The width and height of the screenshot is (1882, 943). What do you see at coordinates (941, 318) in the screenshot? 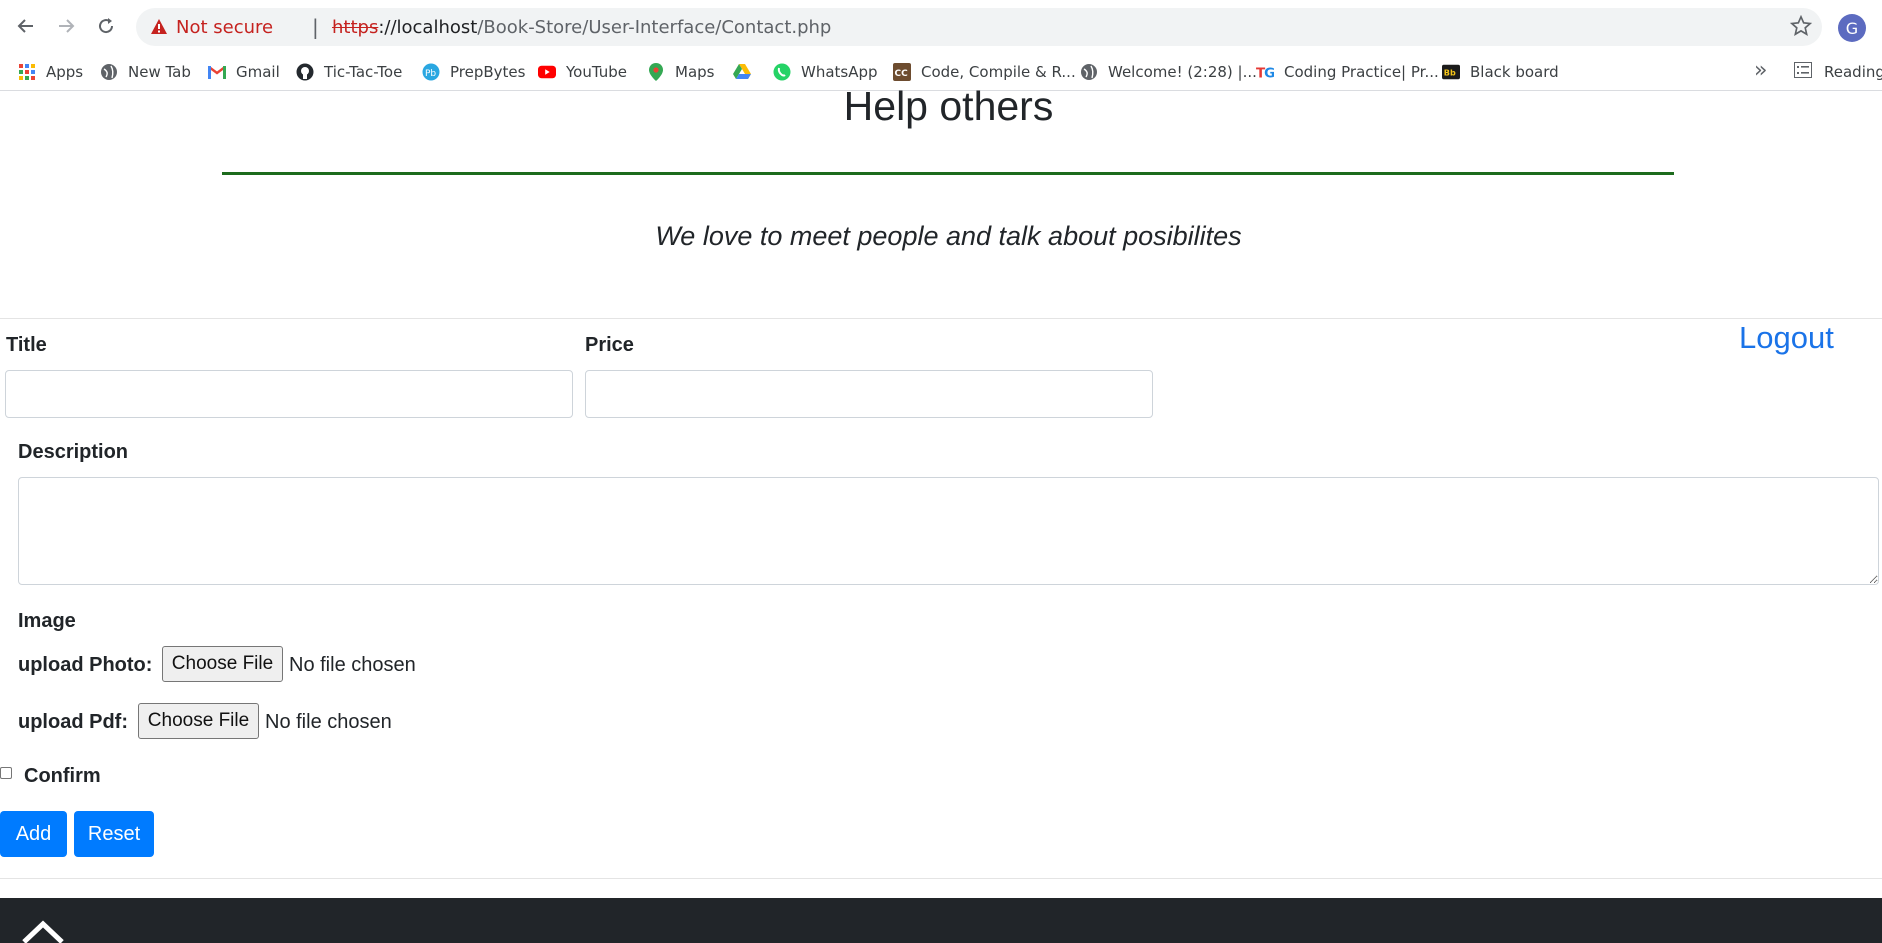
I see `section-divider` at bounding box center [941, 318].